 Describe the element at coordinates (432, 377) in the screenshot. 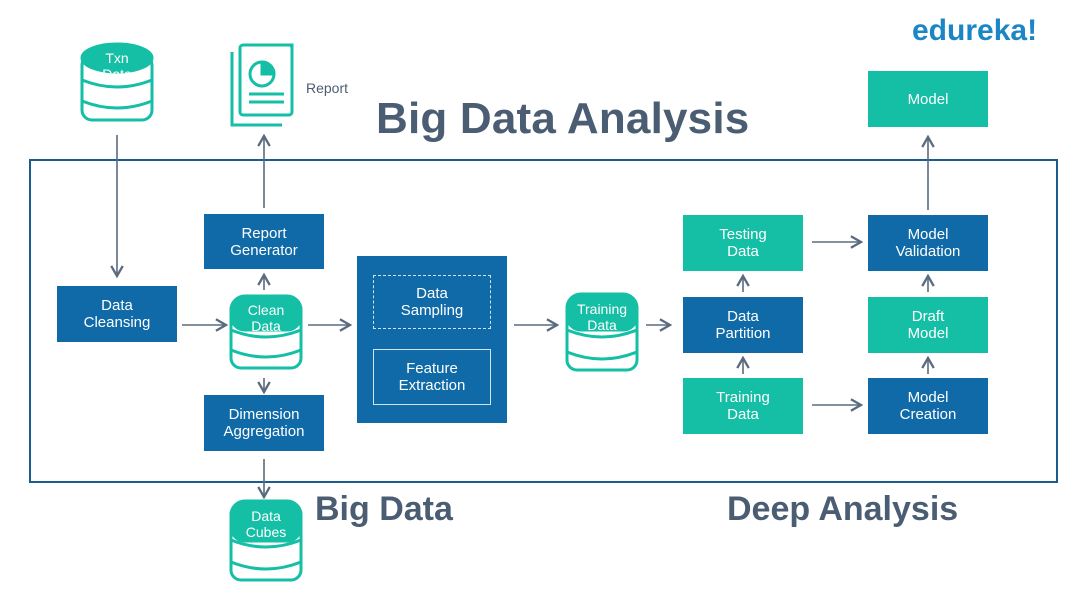

I see `feature-extraction-box: Feature Extraction` at that location.